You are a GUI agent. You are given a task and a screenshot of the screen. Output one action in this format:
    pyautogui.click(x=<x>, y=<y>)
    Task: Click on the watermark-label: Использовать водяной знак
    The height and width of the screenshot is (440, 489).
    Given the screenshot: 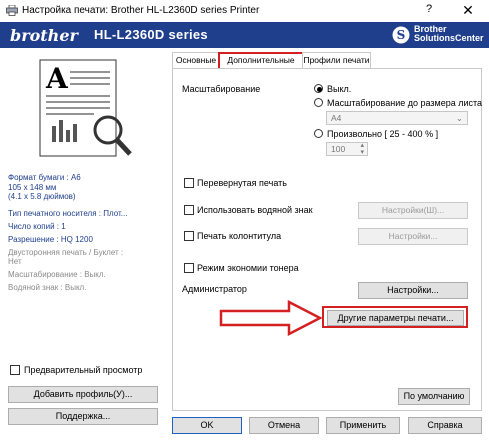 What is the action you would take?
    pyautogui.click(x=255, y=210)
    